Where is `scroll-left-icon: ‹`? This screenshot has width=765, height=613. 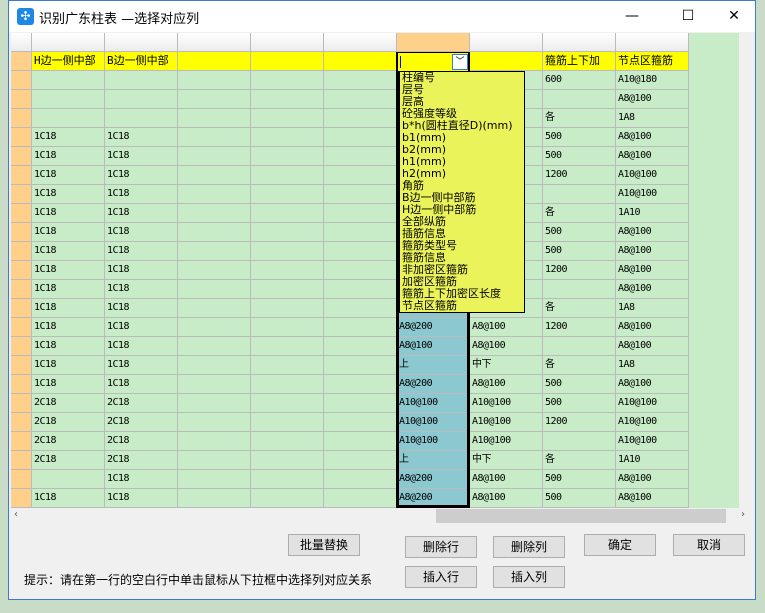 scroll-left-icon: ‹ is located at coordinates (16, 514).